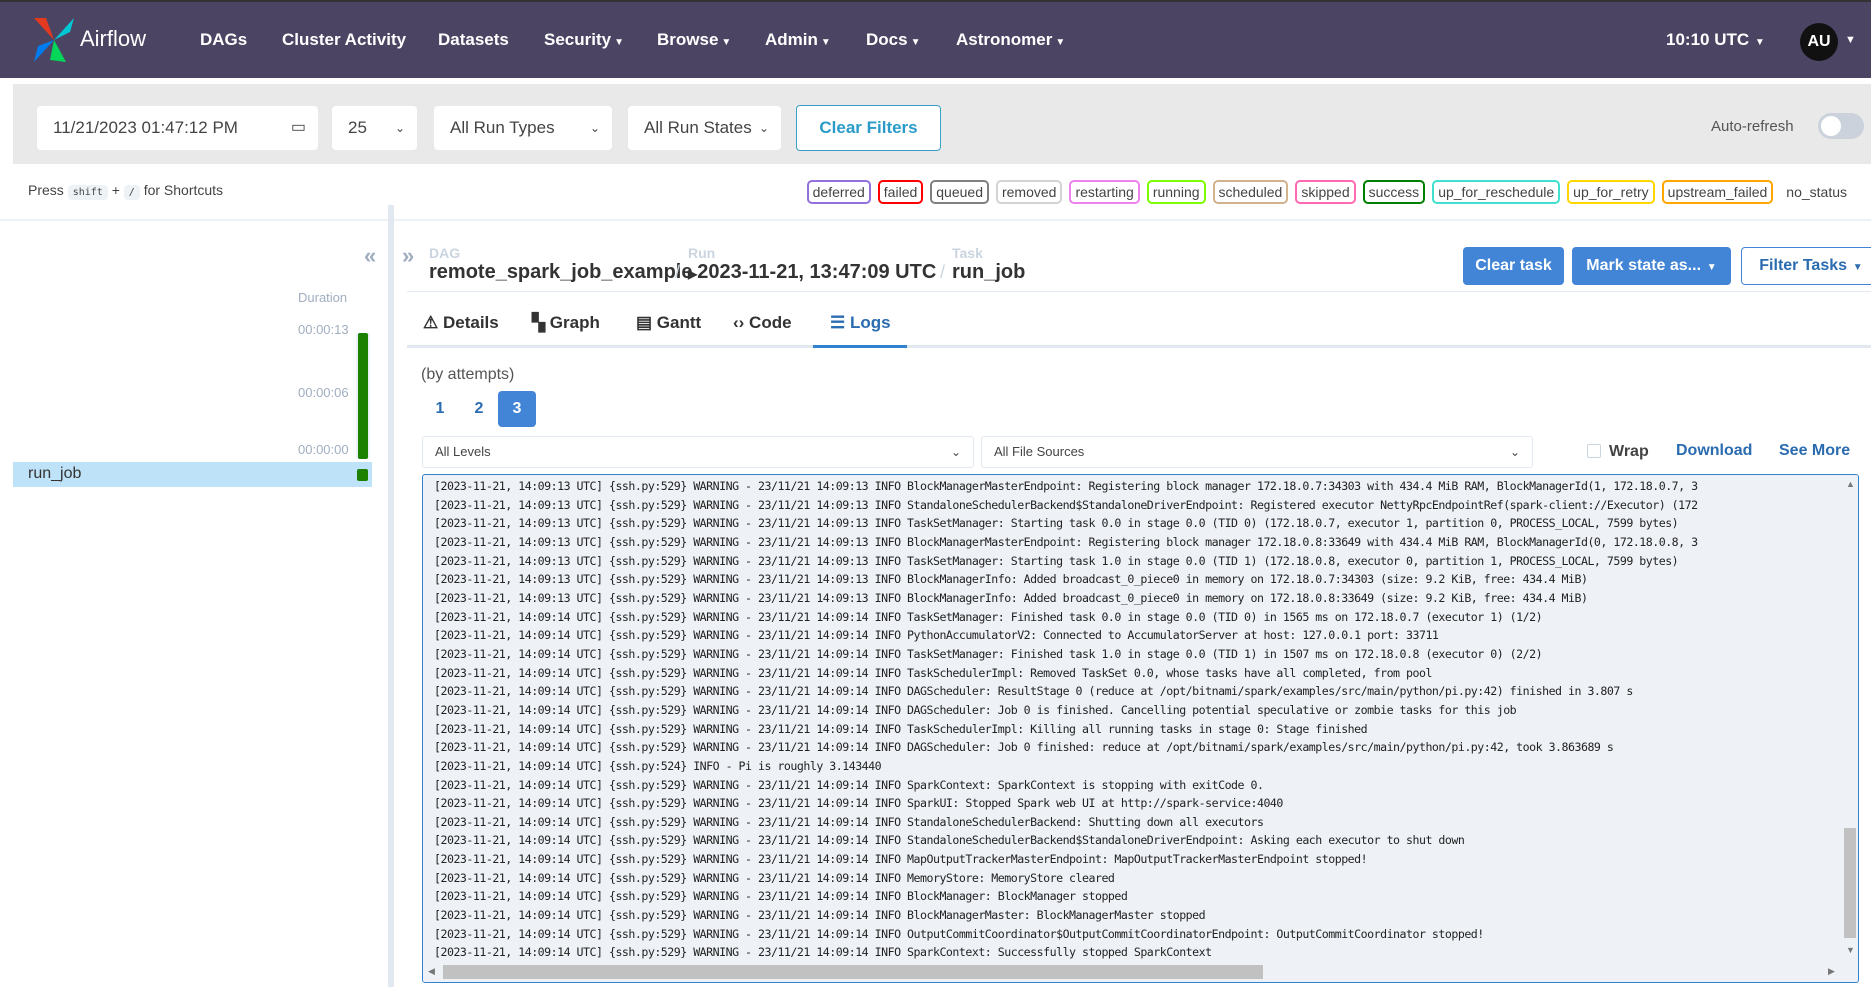 This screenshot has height=987, width=1871. What do you see at coordinates (798, 40) in the screenshot?
I see `nav-admin: Admin ▼` at bounding box center [798, 40].